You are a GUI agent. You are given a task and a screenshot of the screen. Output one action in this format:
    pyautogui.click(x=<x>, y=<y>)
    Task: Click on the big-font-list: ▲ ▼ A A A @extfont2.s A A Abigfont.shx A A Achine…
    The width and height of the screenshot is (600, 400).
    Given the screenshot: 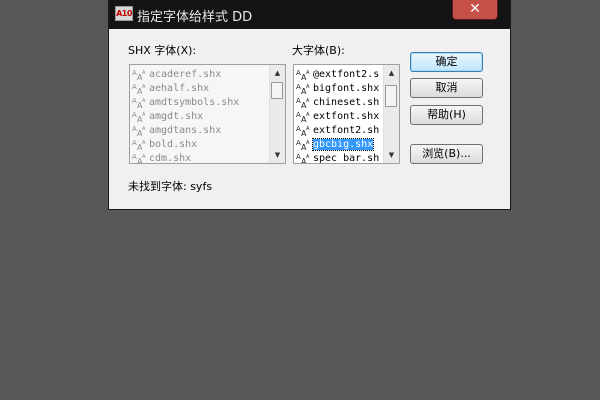 What is the action you would take?
    pyautogui.click(x=346, y=114)
    